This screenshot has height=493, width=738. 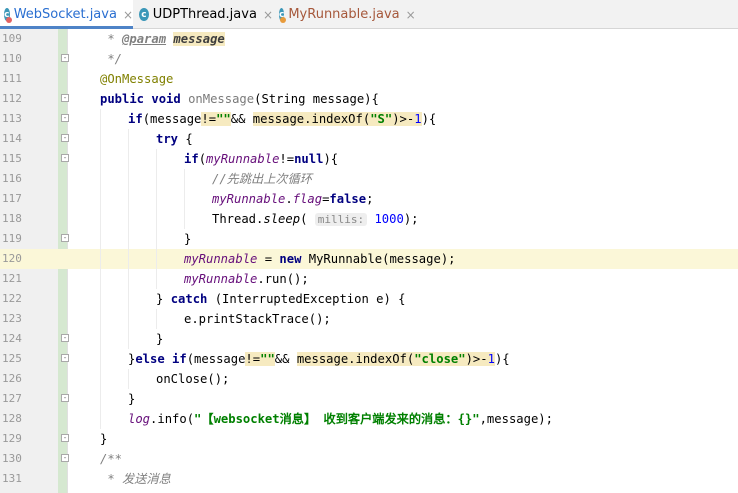 I want to click on code-text: myRunnable = new MyRunnable(message);, so click(x=320, y=259).